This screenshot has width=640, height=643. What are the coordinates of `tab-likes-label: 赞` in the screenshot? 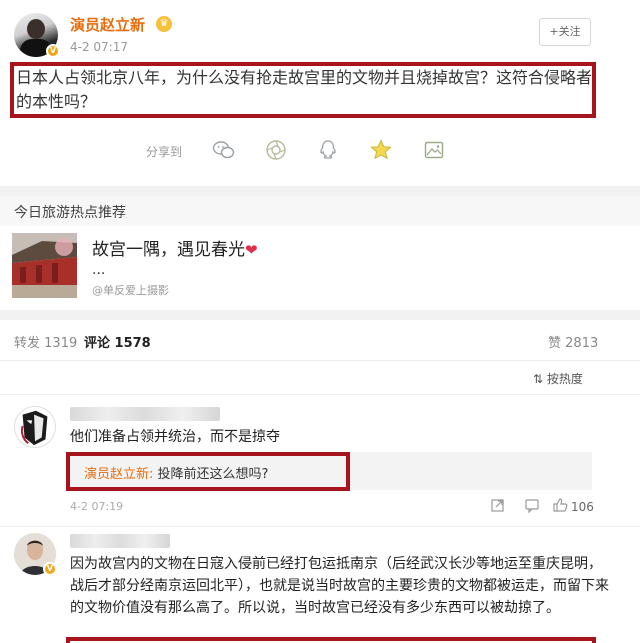 It's located at (555, 343).